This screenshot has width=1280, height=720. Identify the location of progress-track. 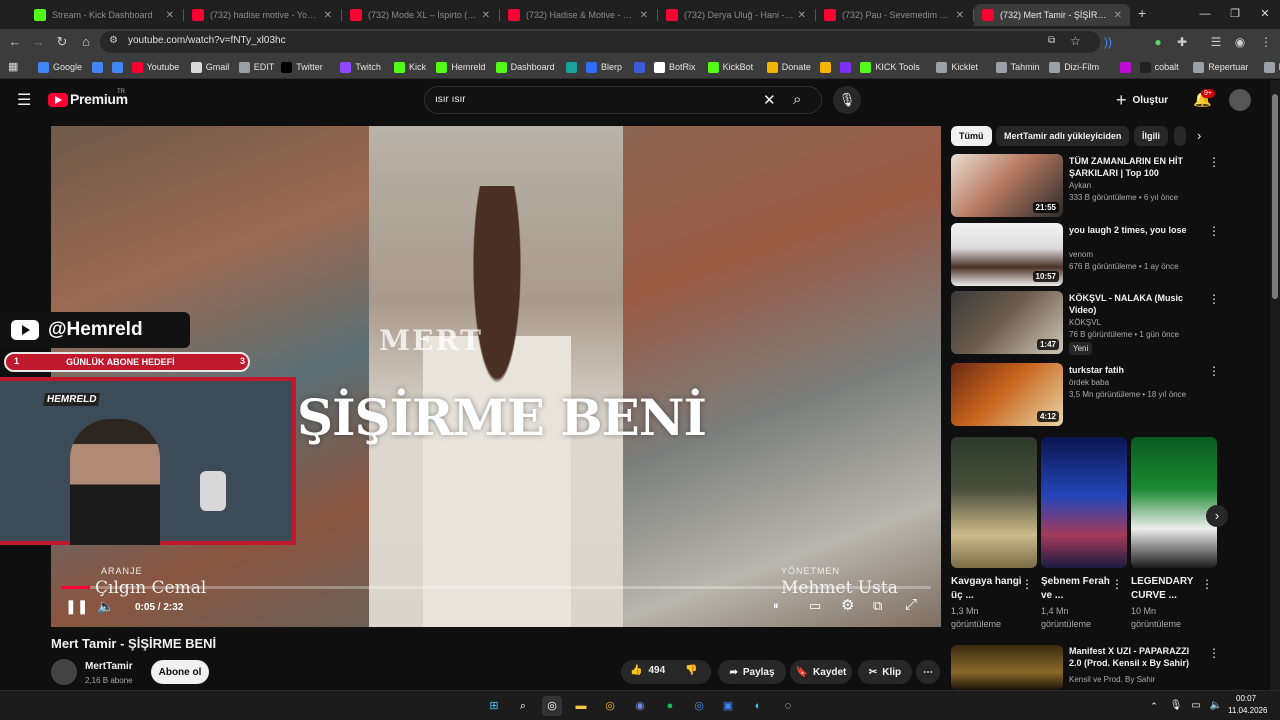
(496, 587).